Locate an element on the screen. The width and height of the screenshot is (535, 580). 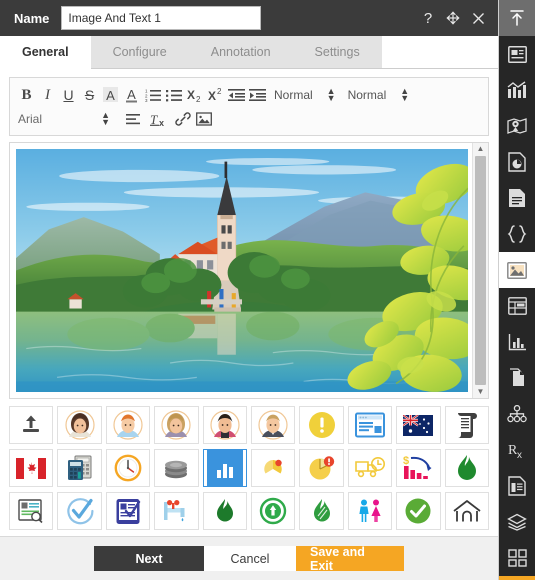
insert-image-icon is located at coordinates (203, 119).